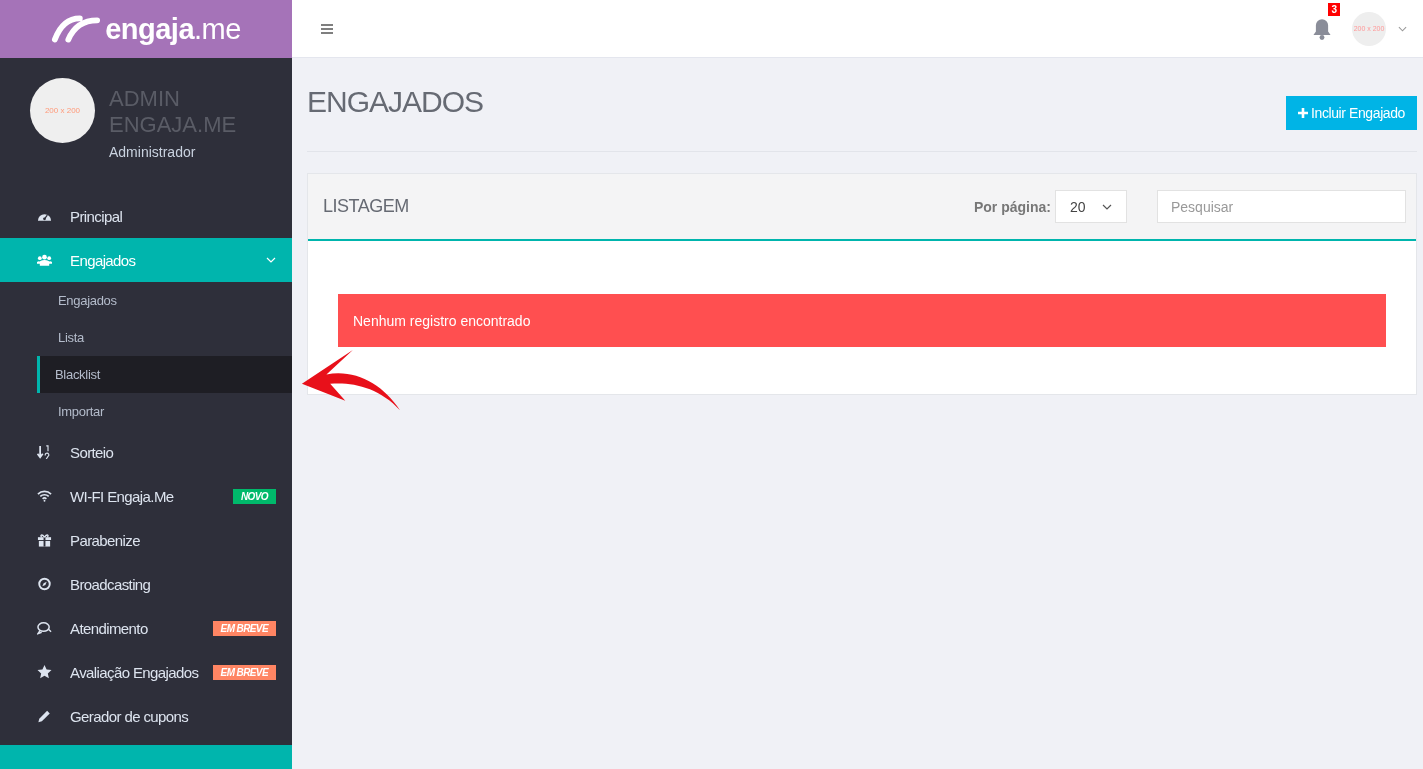 The width and height of the screenshot is (1423, 769). What do you see at coordinates (62, 110) in the screenshot?
I see `avatar-label: 200 x 200` at bounding box center [62, 110].